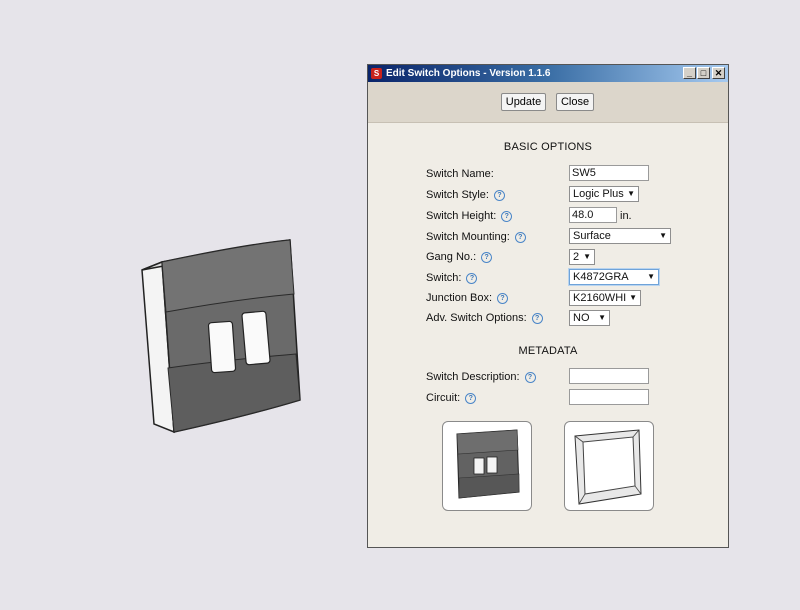 This screenshot has height=610, width=800. I want to click on switch-height-label: Switch Height:?, so click(469, 216).